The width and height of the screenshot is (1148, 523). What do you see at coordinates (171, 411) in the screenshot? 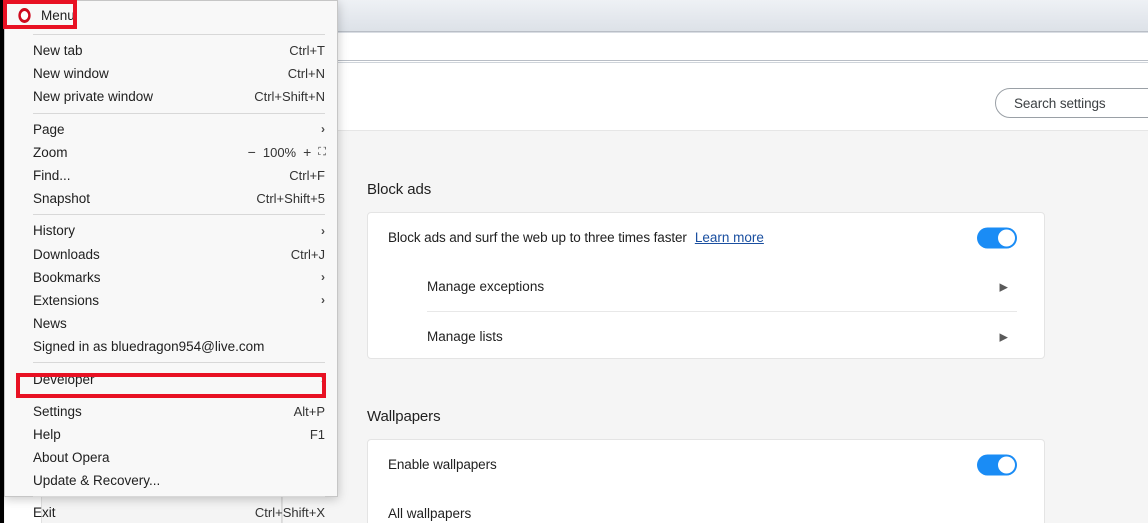
I see `menu-item-settings: Settings Alt+P` at bounding box center [171, 411].